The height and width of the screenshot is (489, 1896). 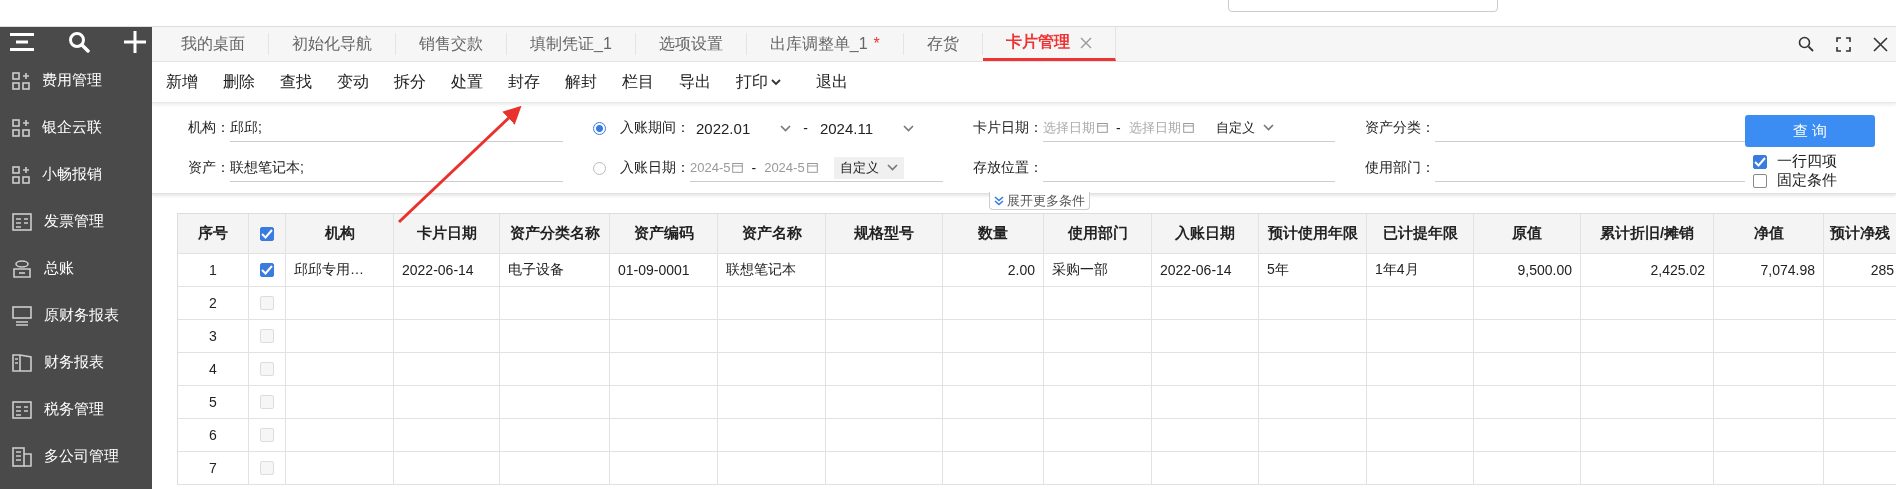 What do you see at coordinates (1769, 270) in the screenshot?
I see `table-cell: 7,074.98` at bounding box center [1769, 270].